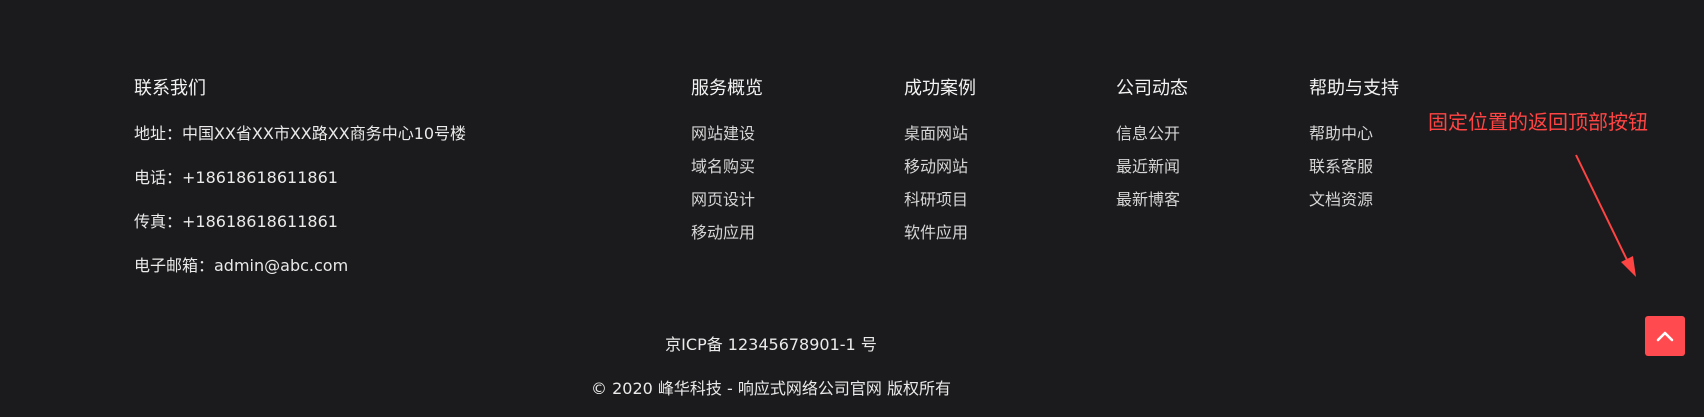 The image size is (1704, 417). I want to click on cases-title: 成功案例, so click(940, 88).